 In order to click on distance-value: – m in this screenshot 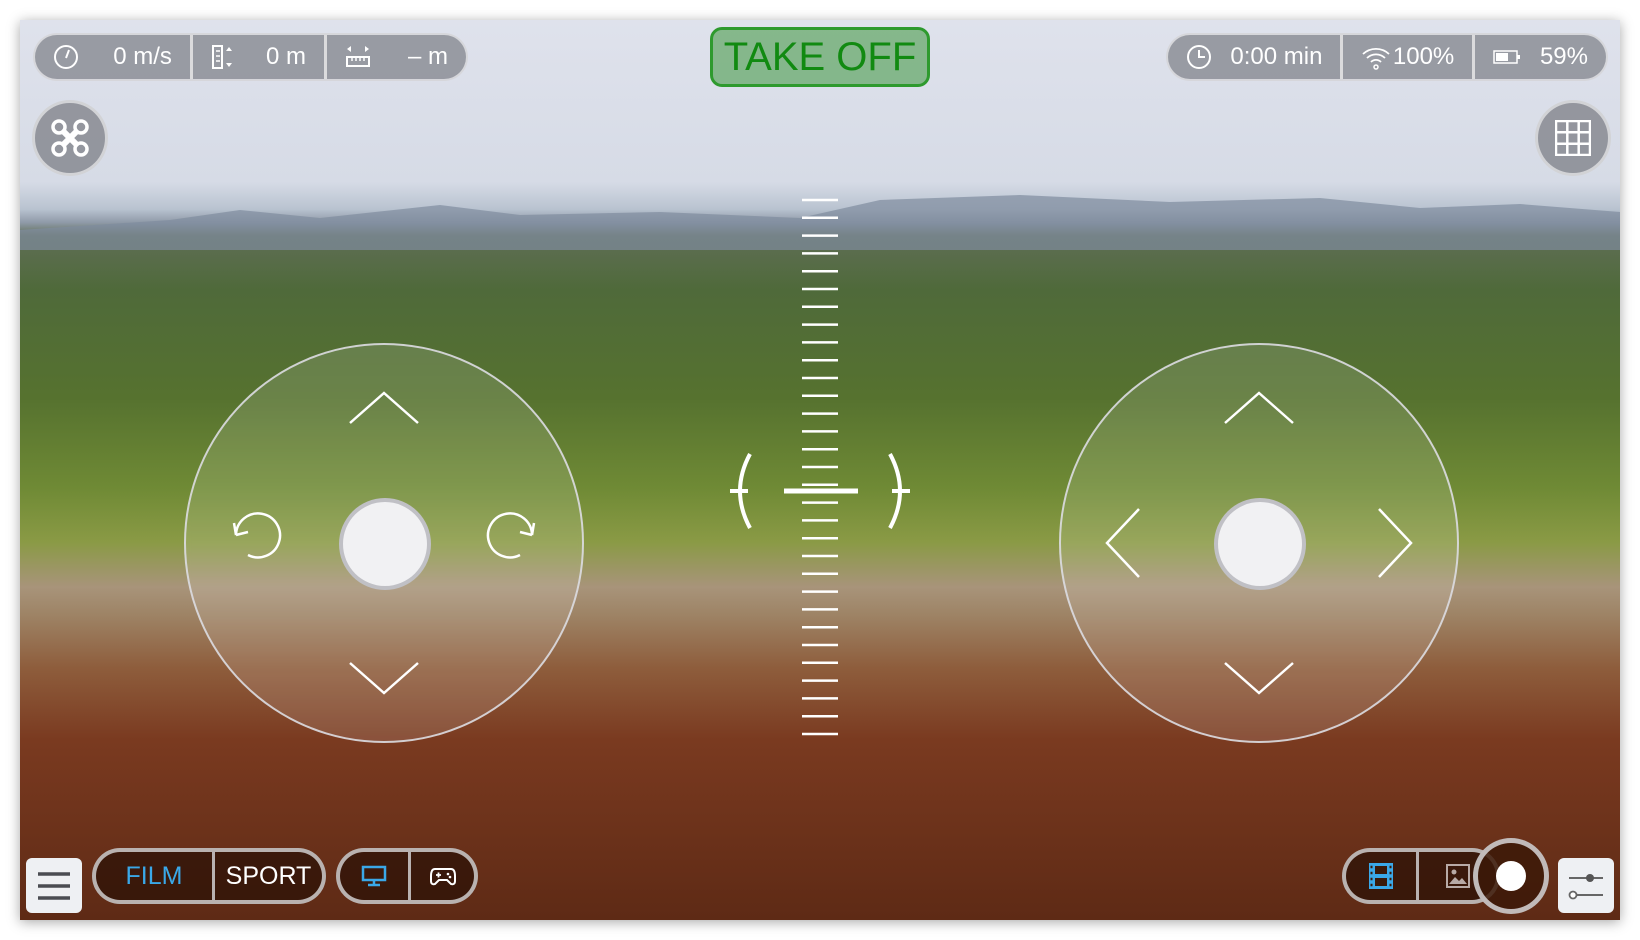, I will do `click(427, 56)`.